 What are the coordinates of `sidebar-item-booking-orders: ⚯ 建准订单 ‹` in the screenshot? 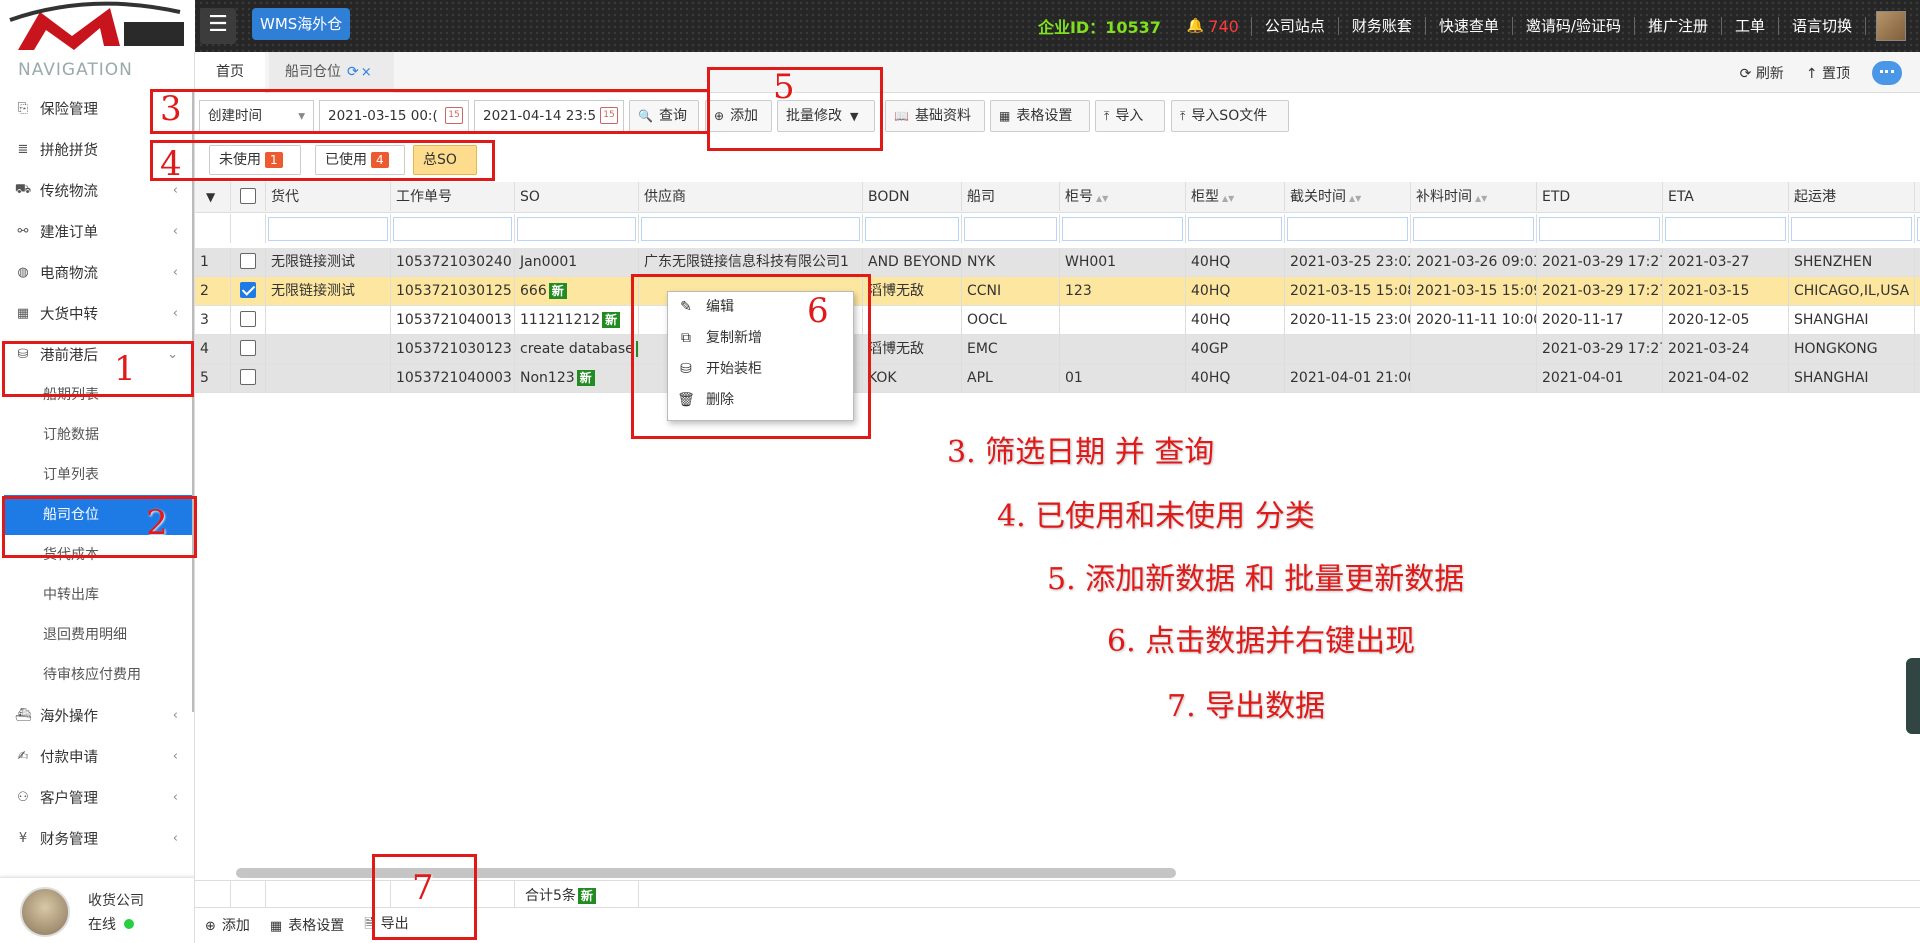 It's located at (97, 231).